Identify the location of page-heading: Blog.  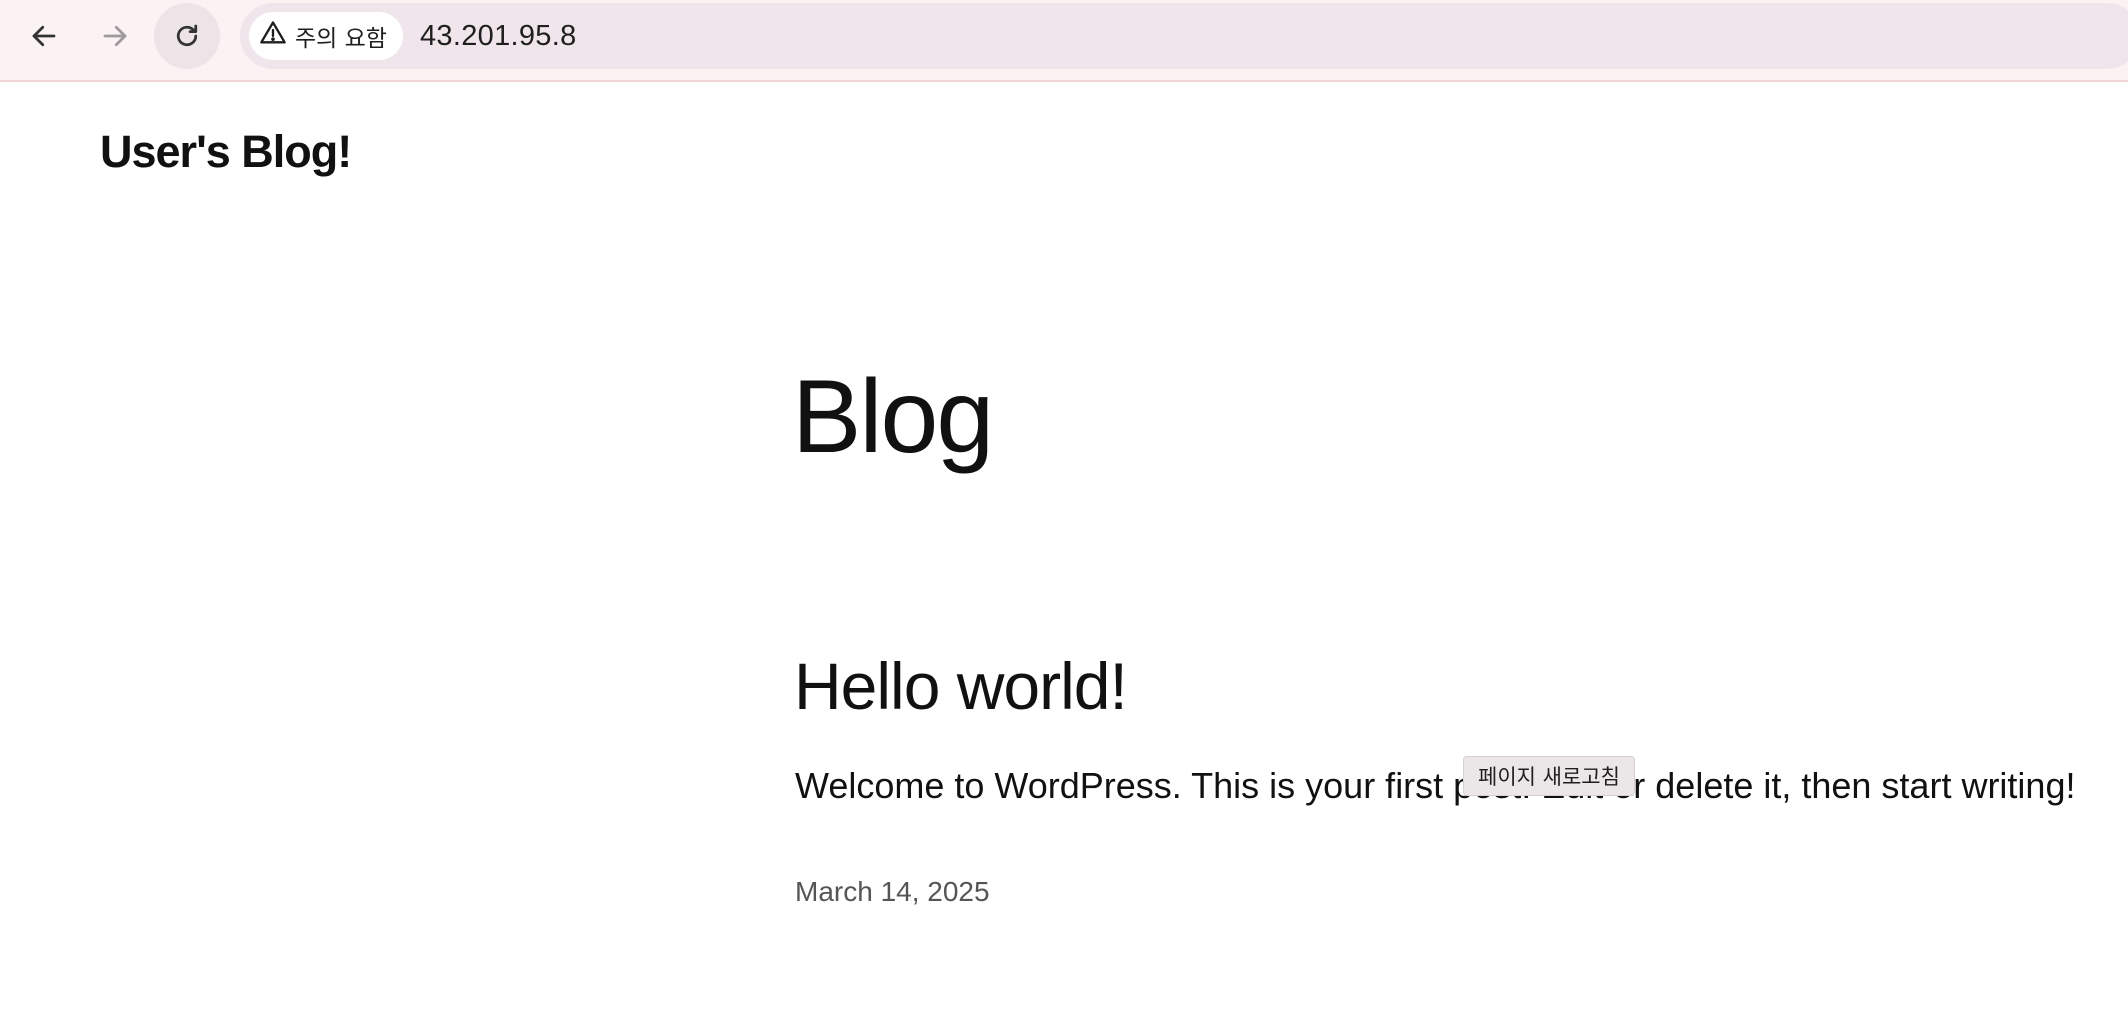
(893, 417).